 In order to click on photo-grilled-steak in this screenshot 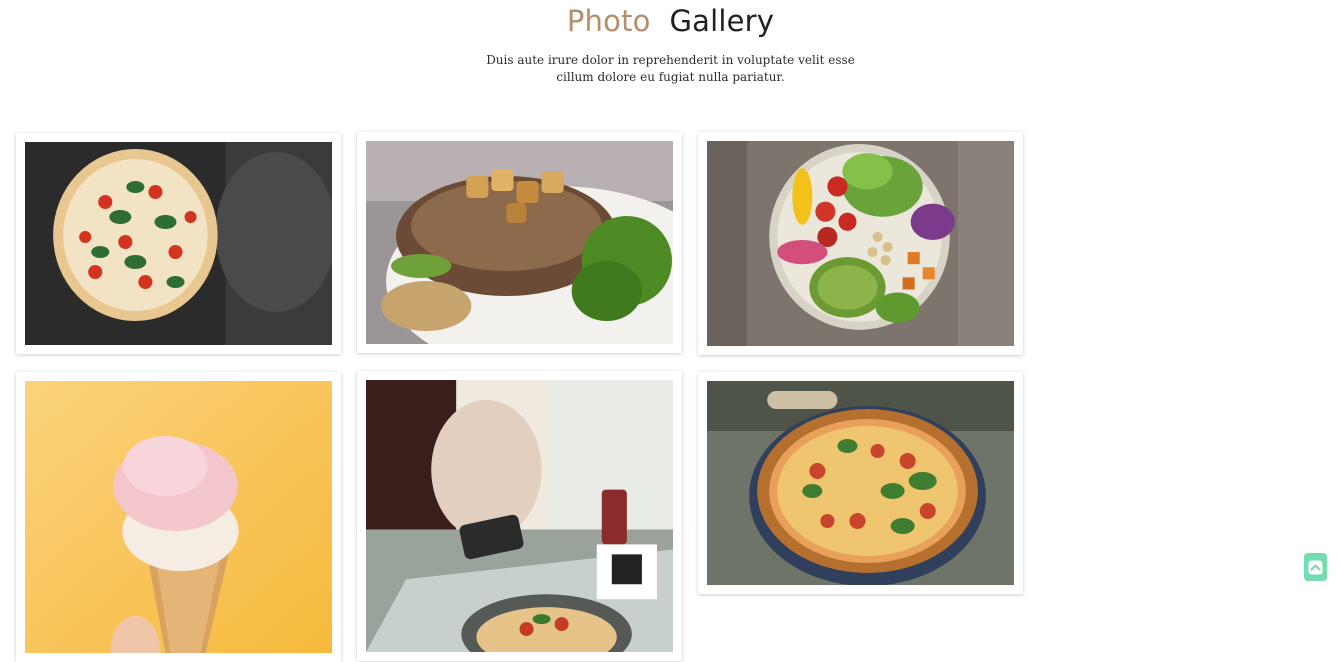, I will do `click(519, 242)`.